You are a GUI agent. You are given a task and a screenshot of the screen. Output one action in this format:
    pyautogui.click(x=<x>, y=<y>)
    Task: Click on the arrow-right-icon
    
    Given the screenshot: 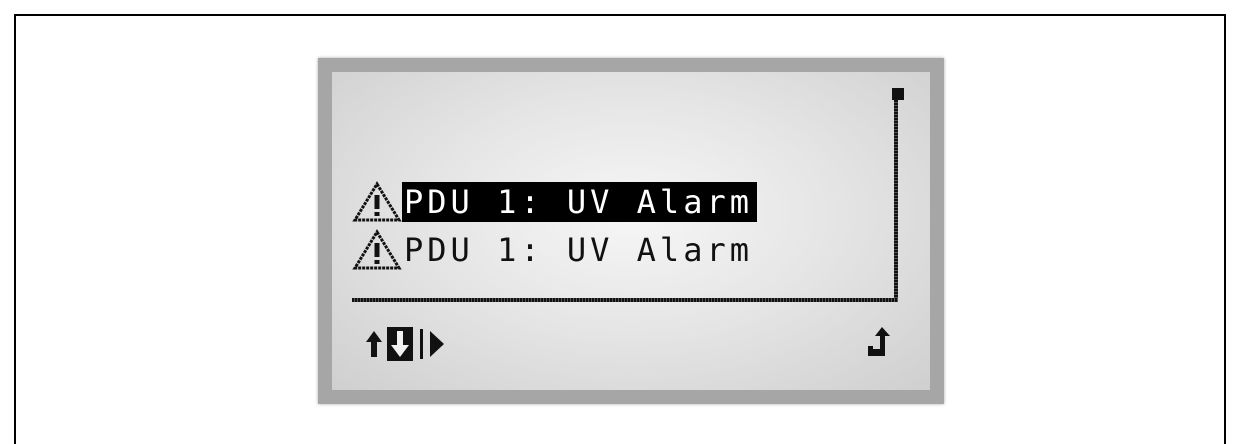 What is the action you would take?
    pyautogui.click(x=437, y=344)
    